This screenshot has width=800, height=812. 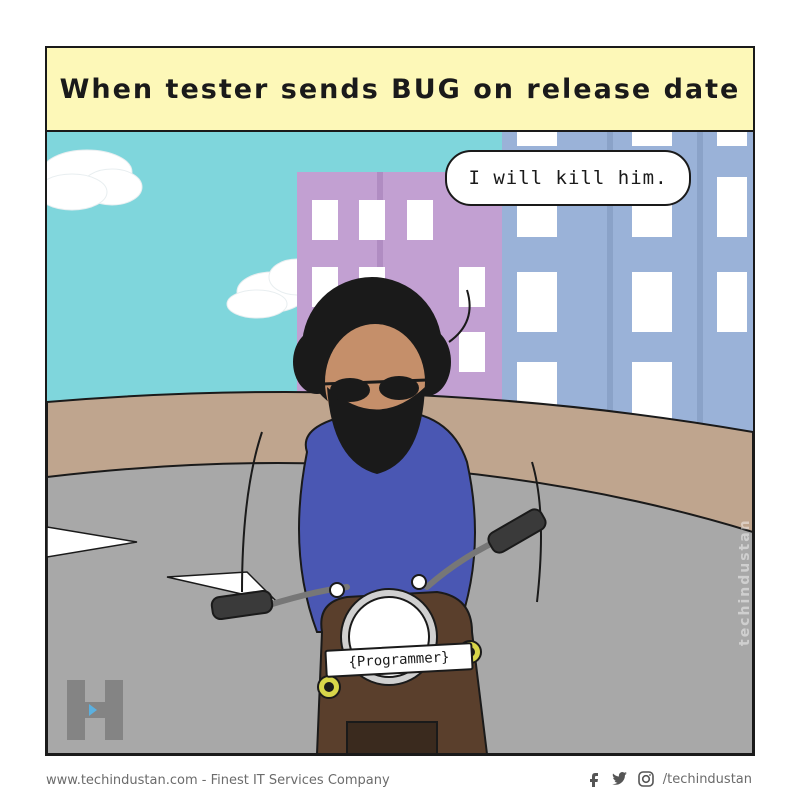 I want to click on footer-handle: /techindustan, so click(x=707, y=779).